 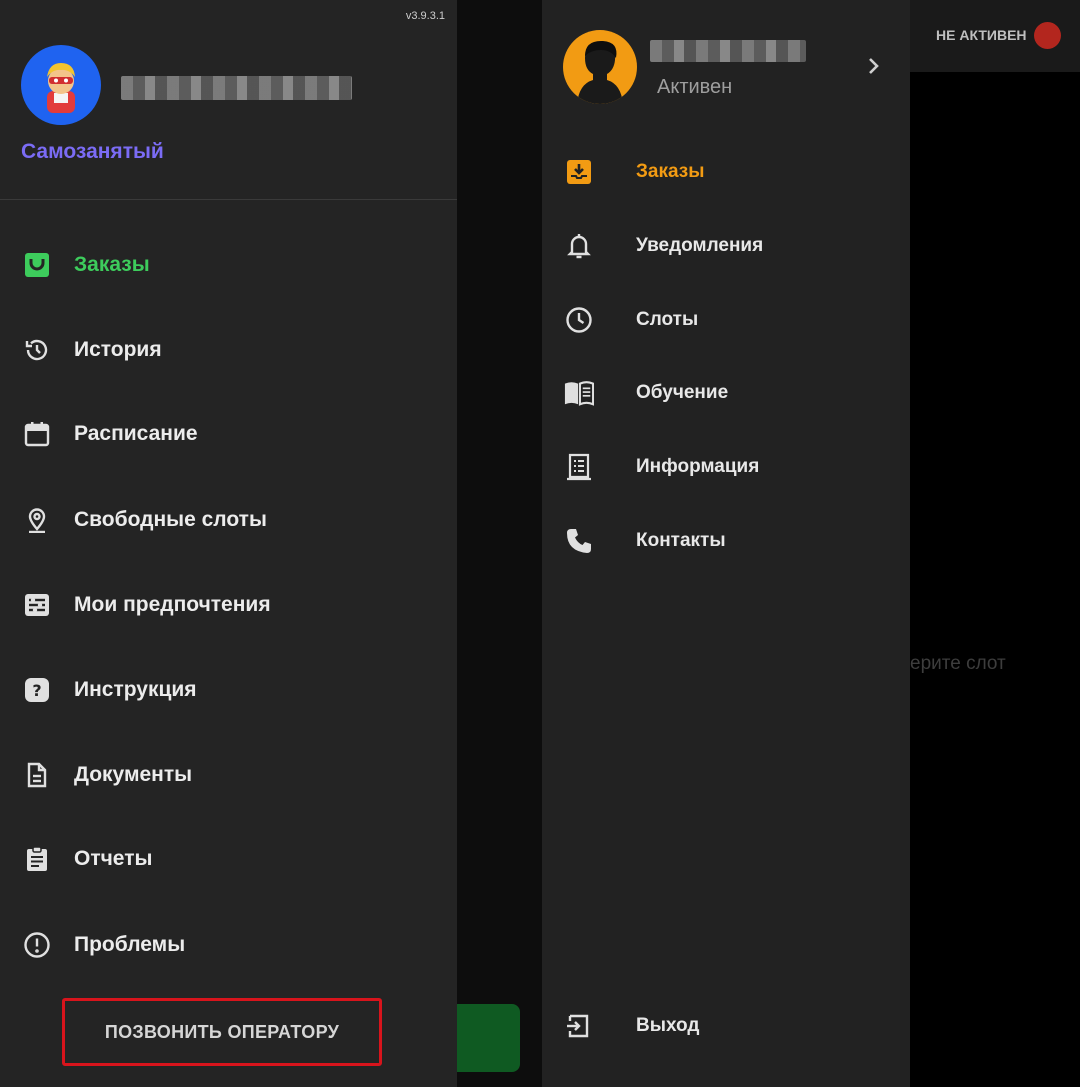 I want to click on menu-item-slots: Слоты, so click(x=726, y=320).